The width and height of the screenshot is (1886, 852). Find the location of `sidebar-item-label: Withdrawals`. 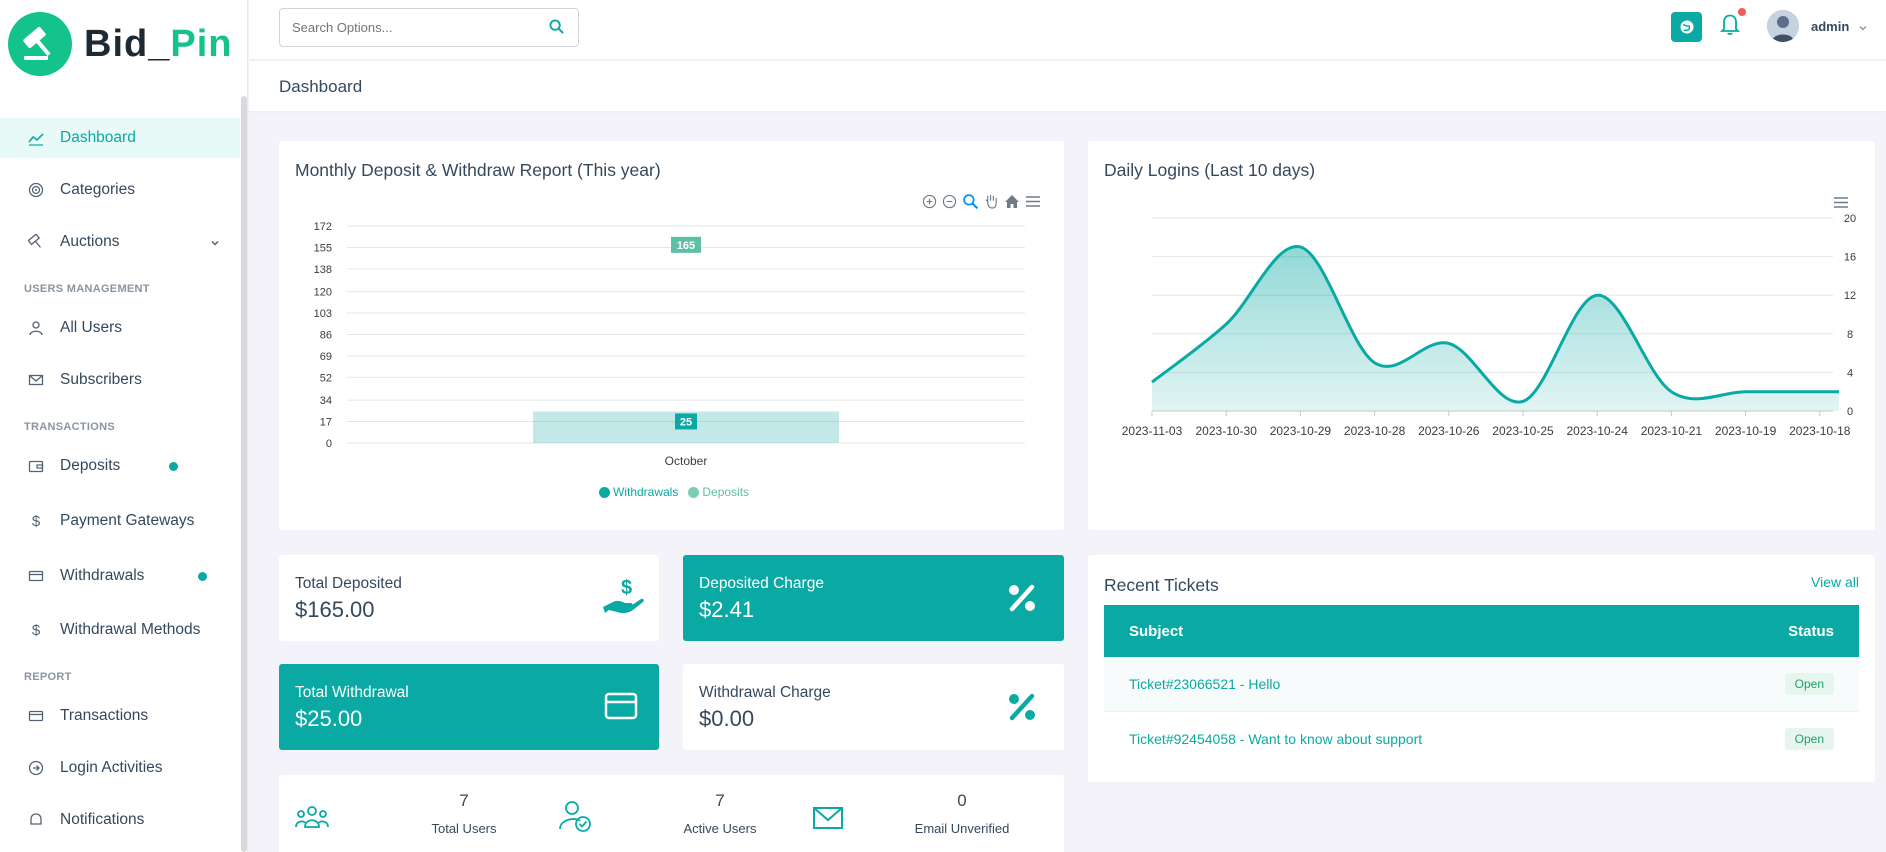

sidebar-item-label: Withdrawals is located at coordinates (102, 575).